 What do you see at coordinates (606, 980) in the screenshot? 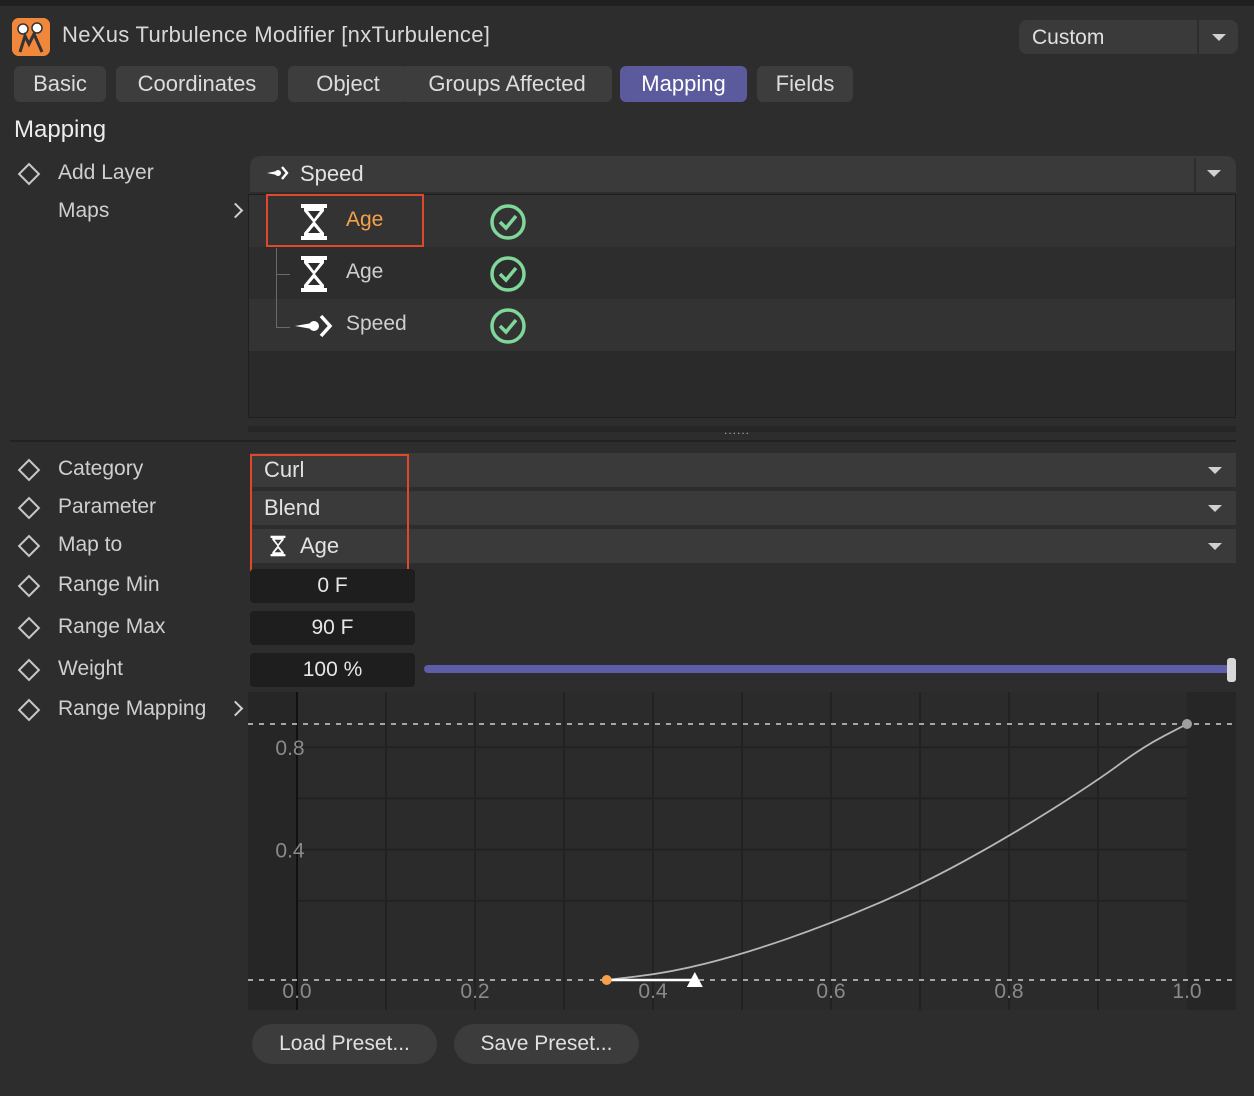
I see `spline-knot-start` at bounding box center [606, 980].